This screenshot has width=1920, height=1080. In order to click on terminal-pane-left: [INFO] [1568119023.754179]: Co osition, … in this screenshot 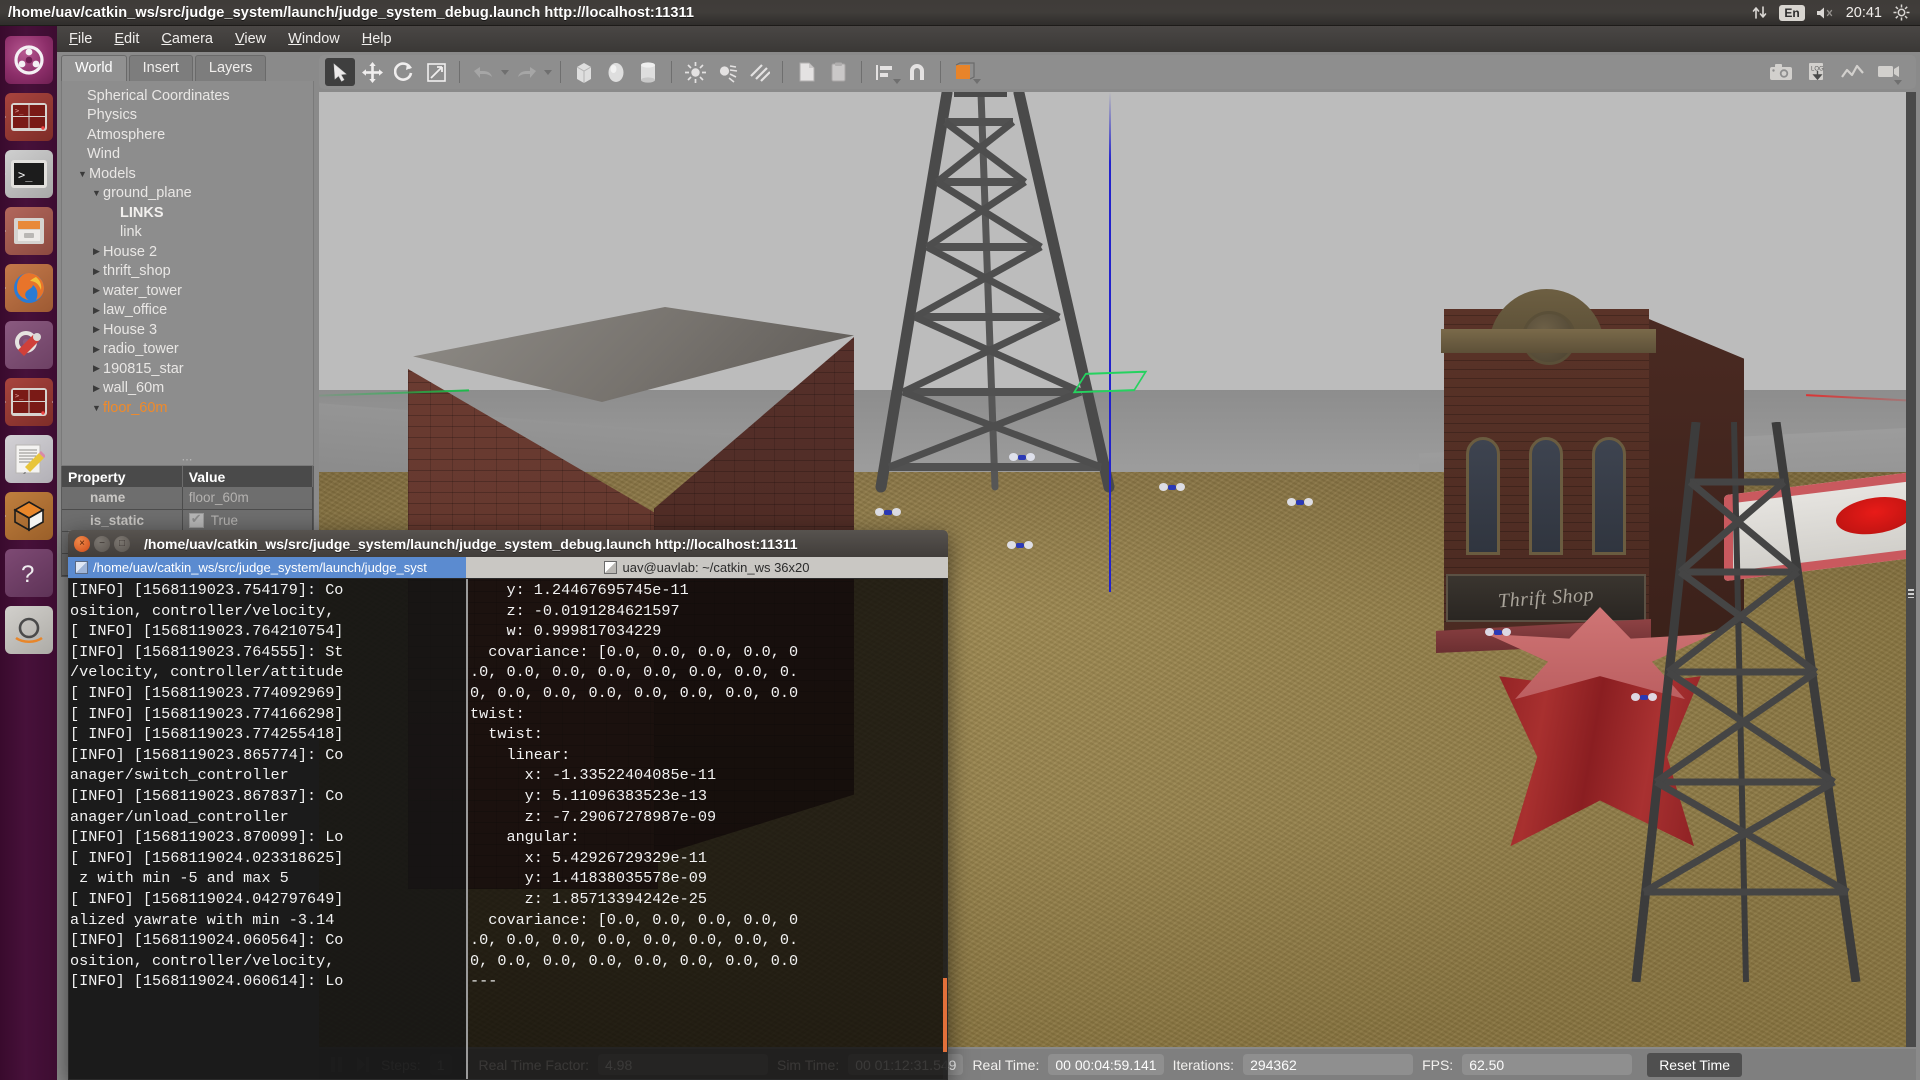, I will do `click(267, 829)`.